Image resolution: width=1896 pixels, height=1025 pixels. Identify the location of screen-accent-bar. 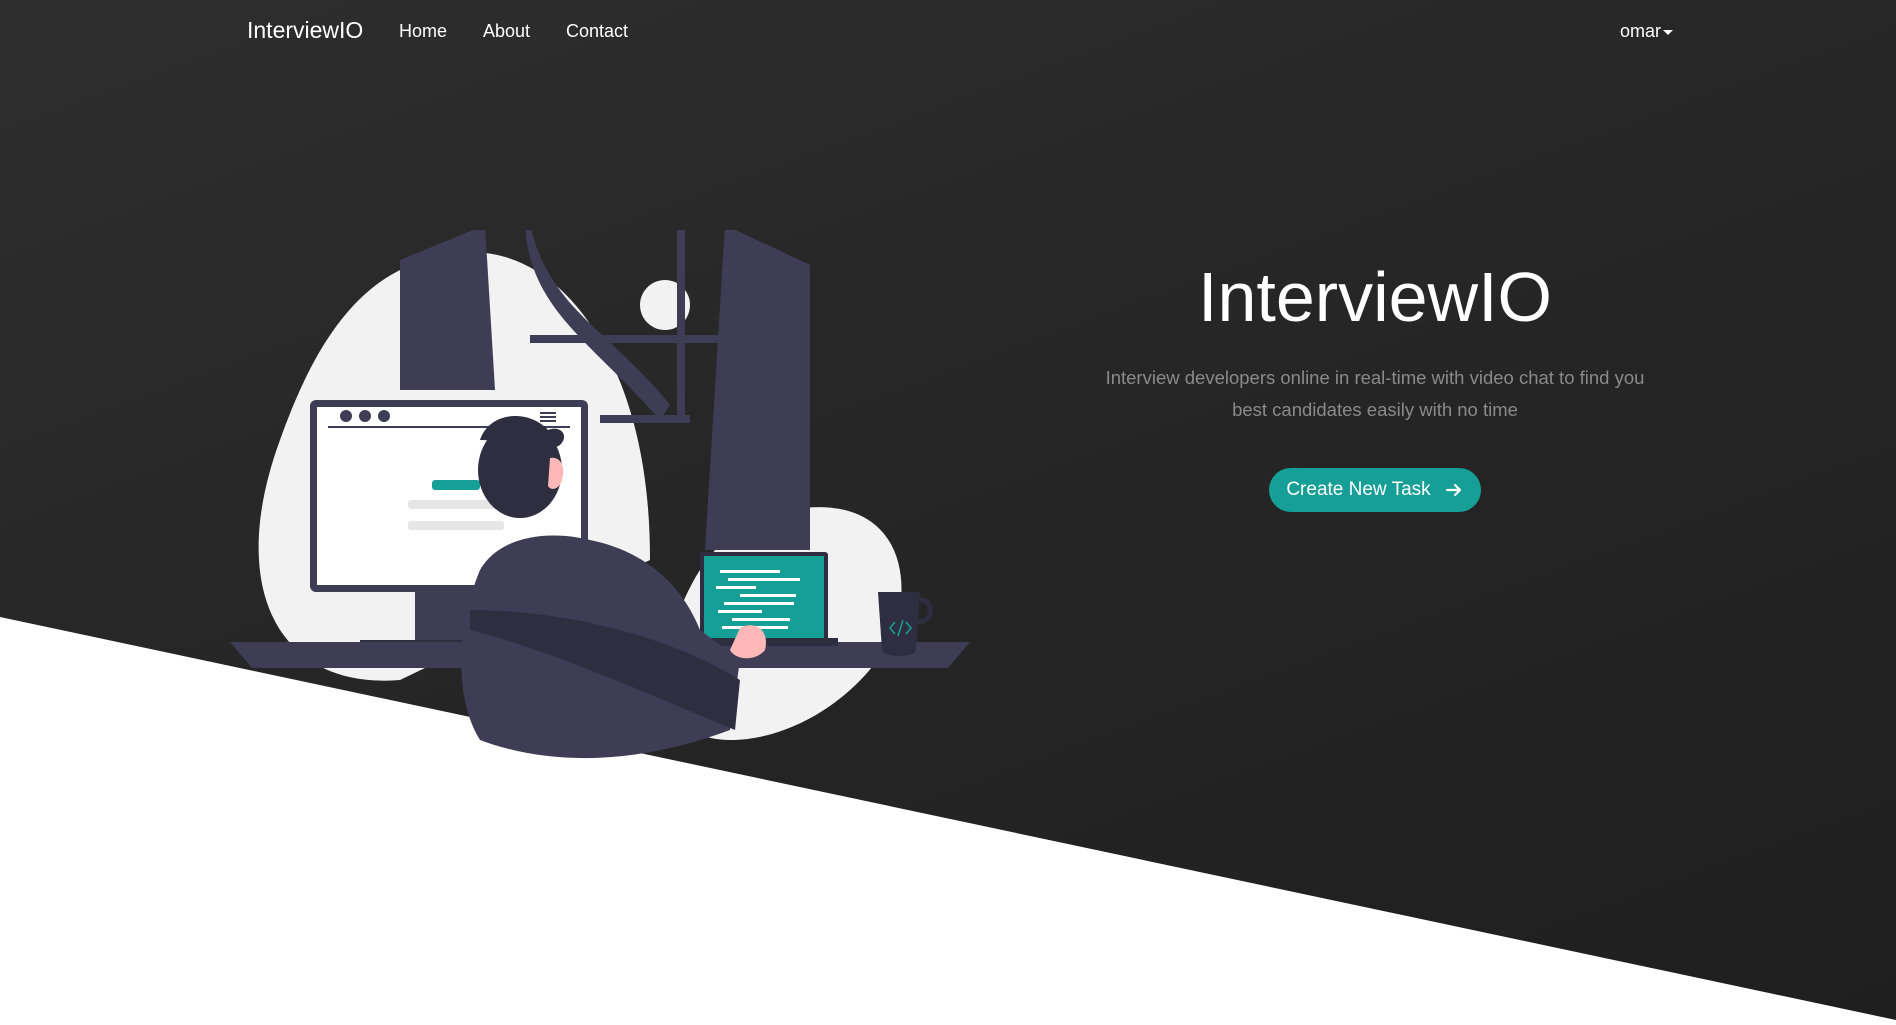
(456, 485).